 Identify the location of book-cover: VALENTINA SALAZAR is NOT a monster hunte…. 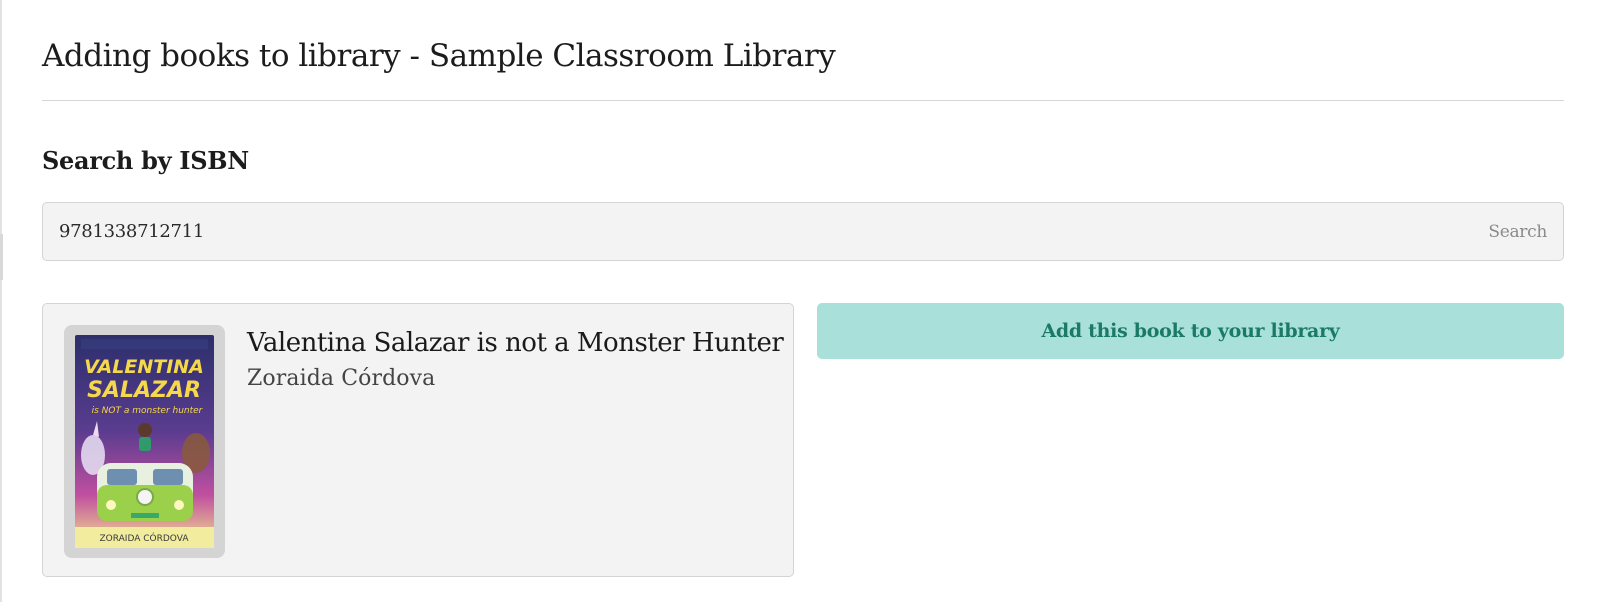
(144, 441).